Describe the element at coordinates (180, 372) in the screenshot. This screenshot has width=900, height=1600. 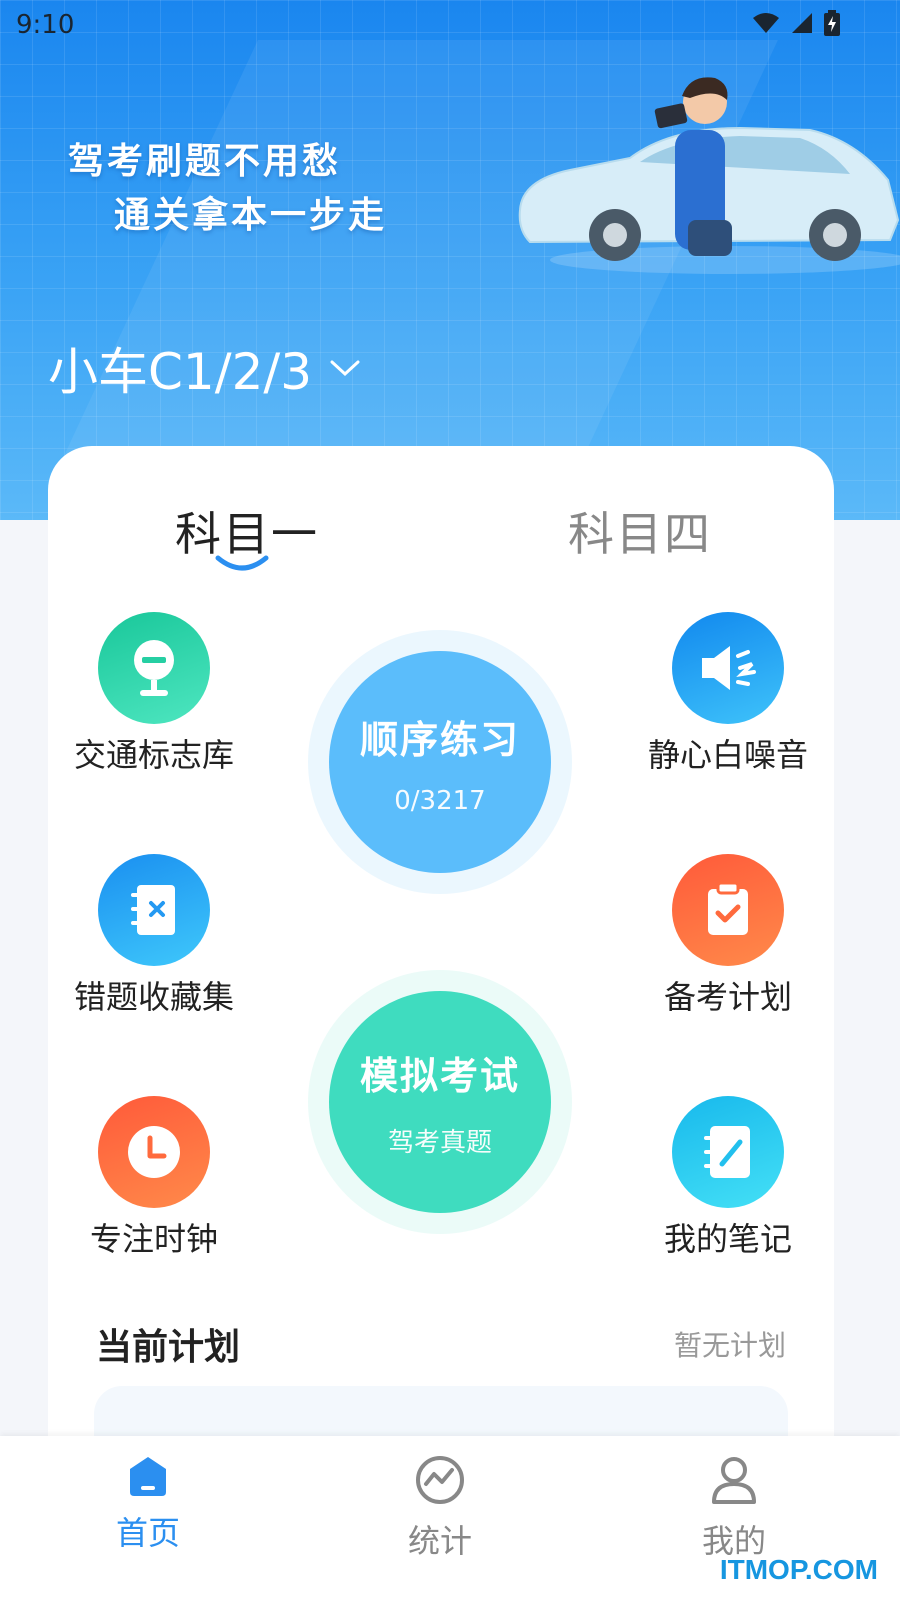
I see `license-type-label: 小车C1/2/3` at that location.